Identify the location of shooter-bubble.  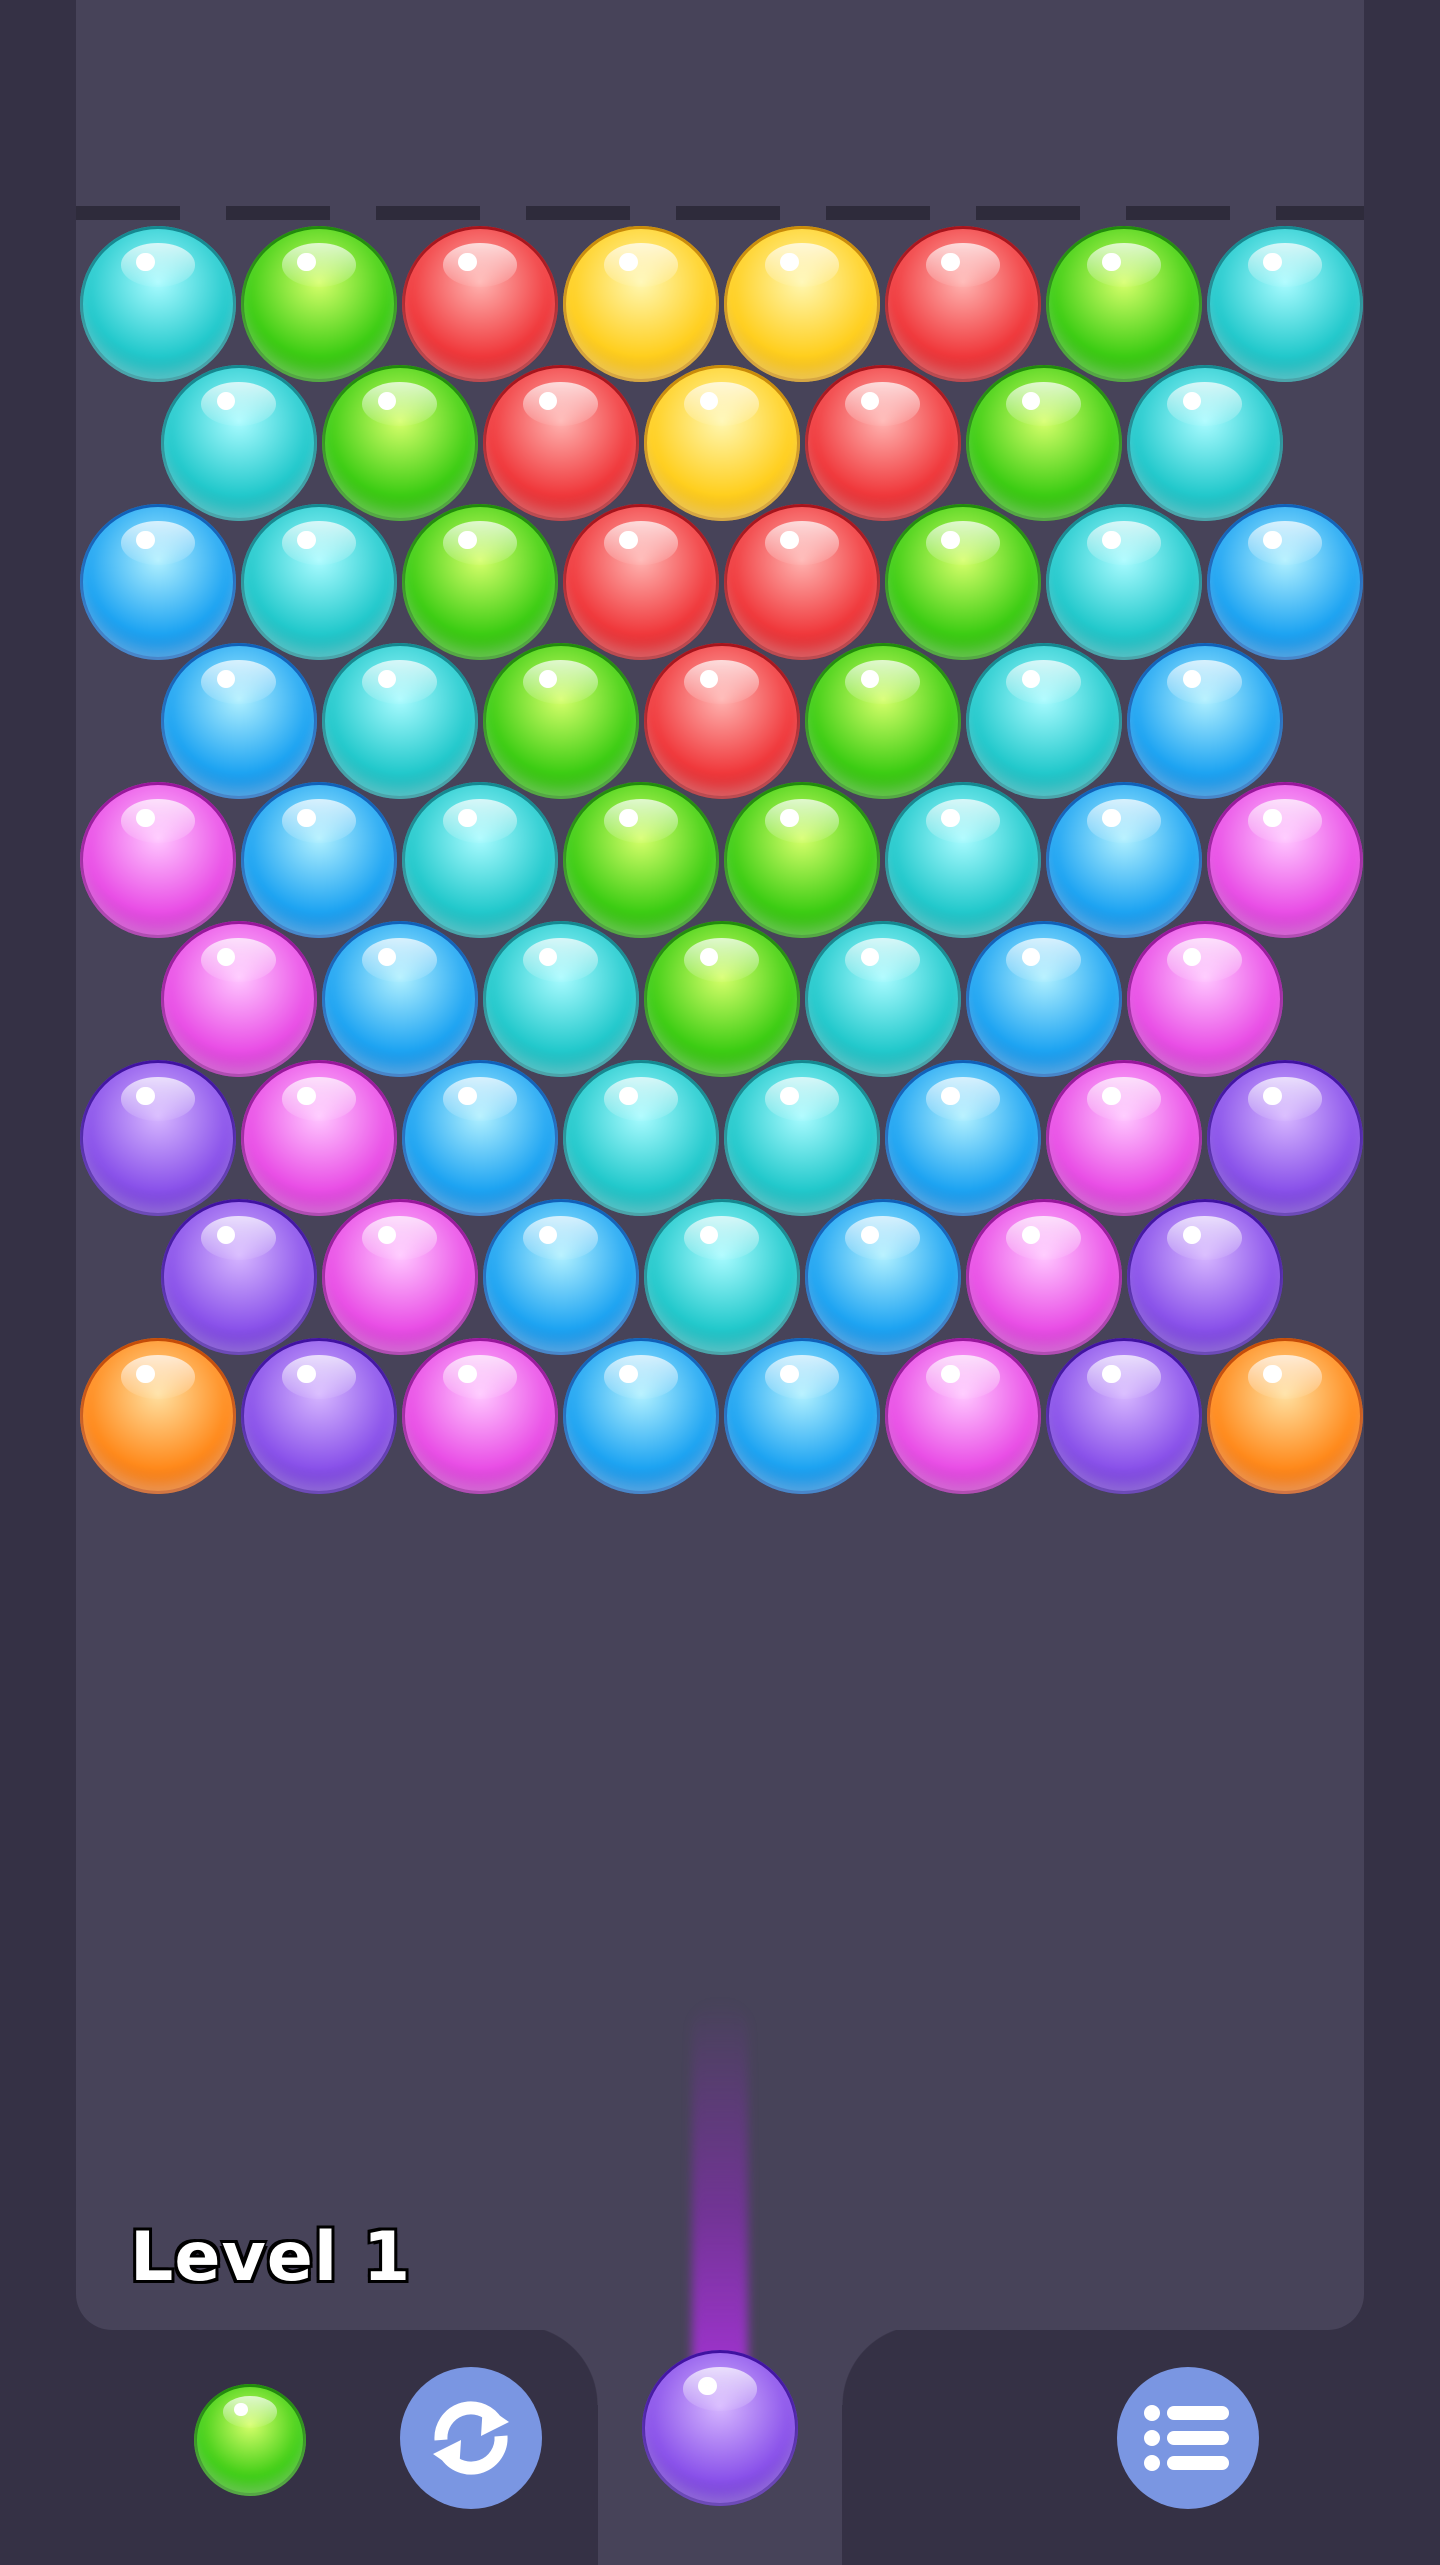
(720, 2428).